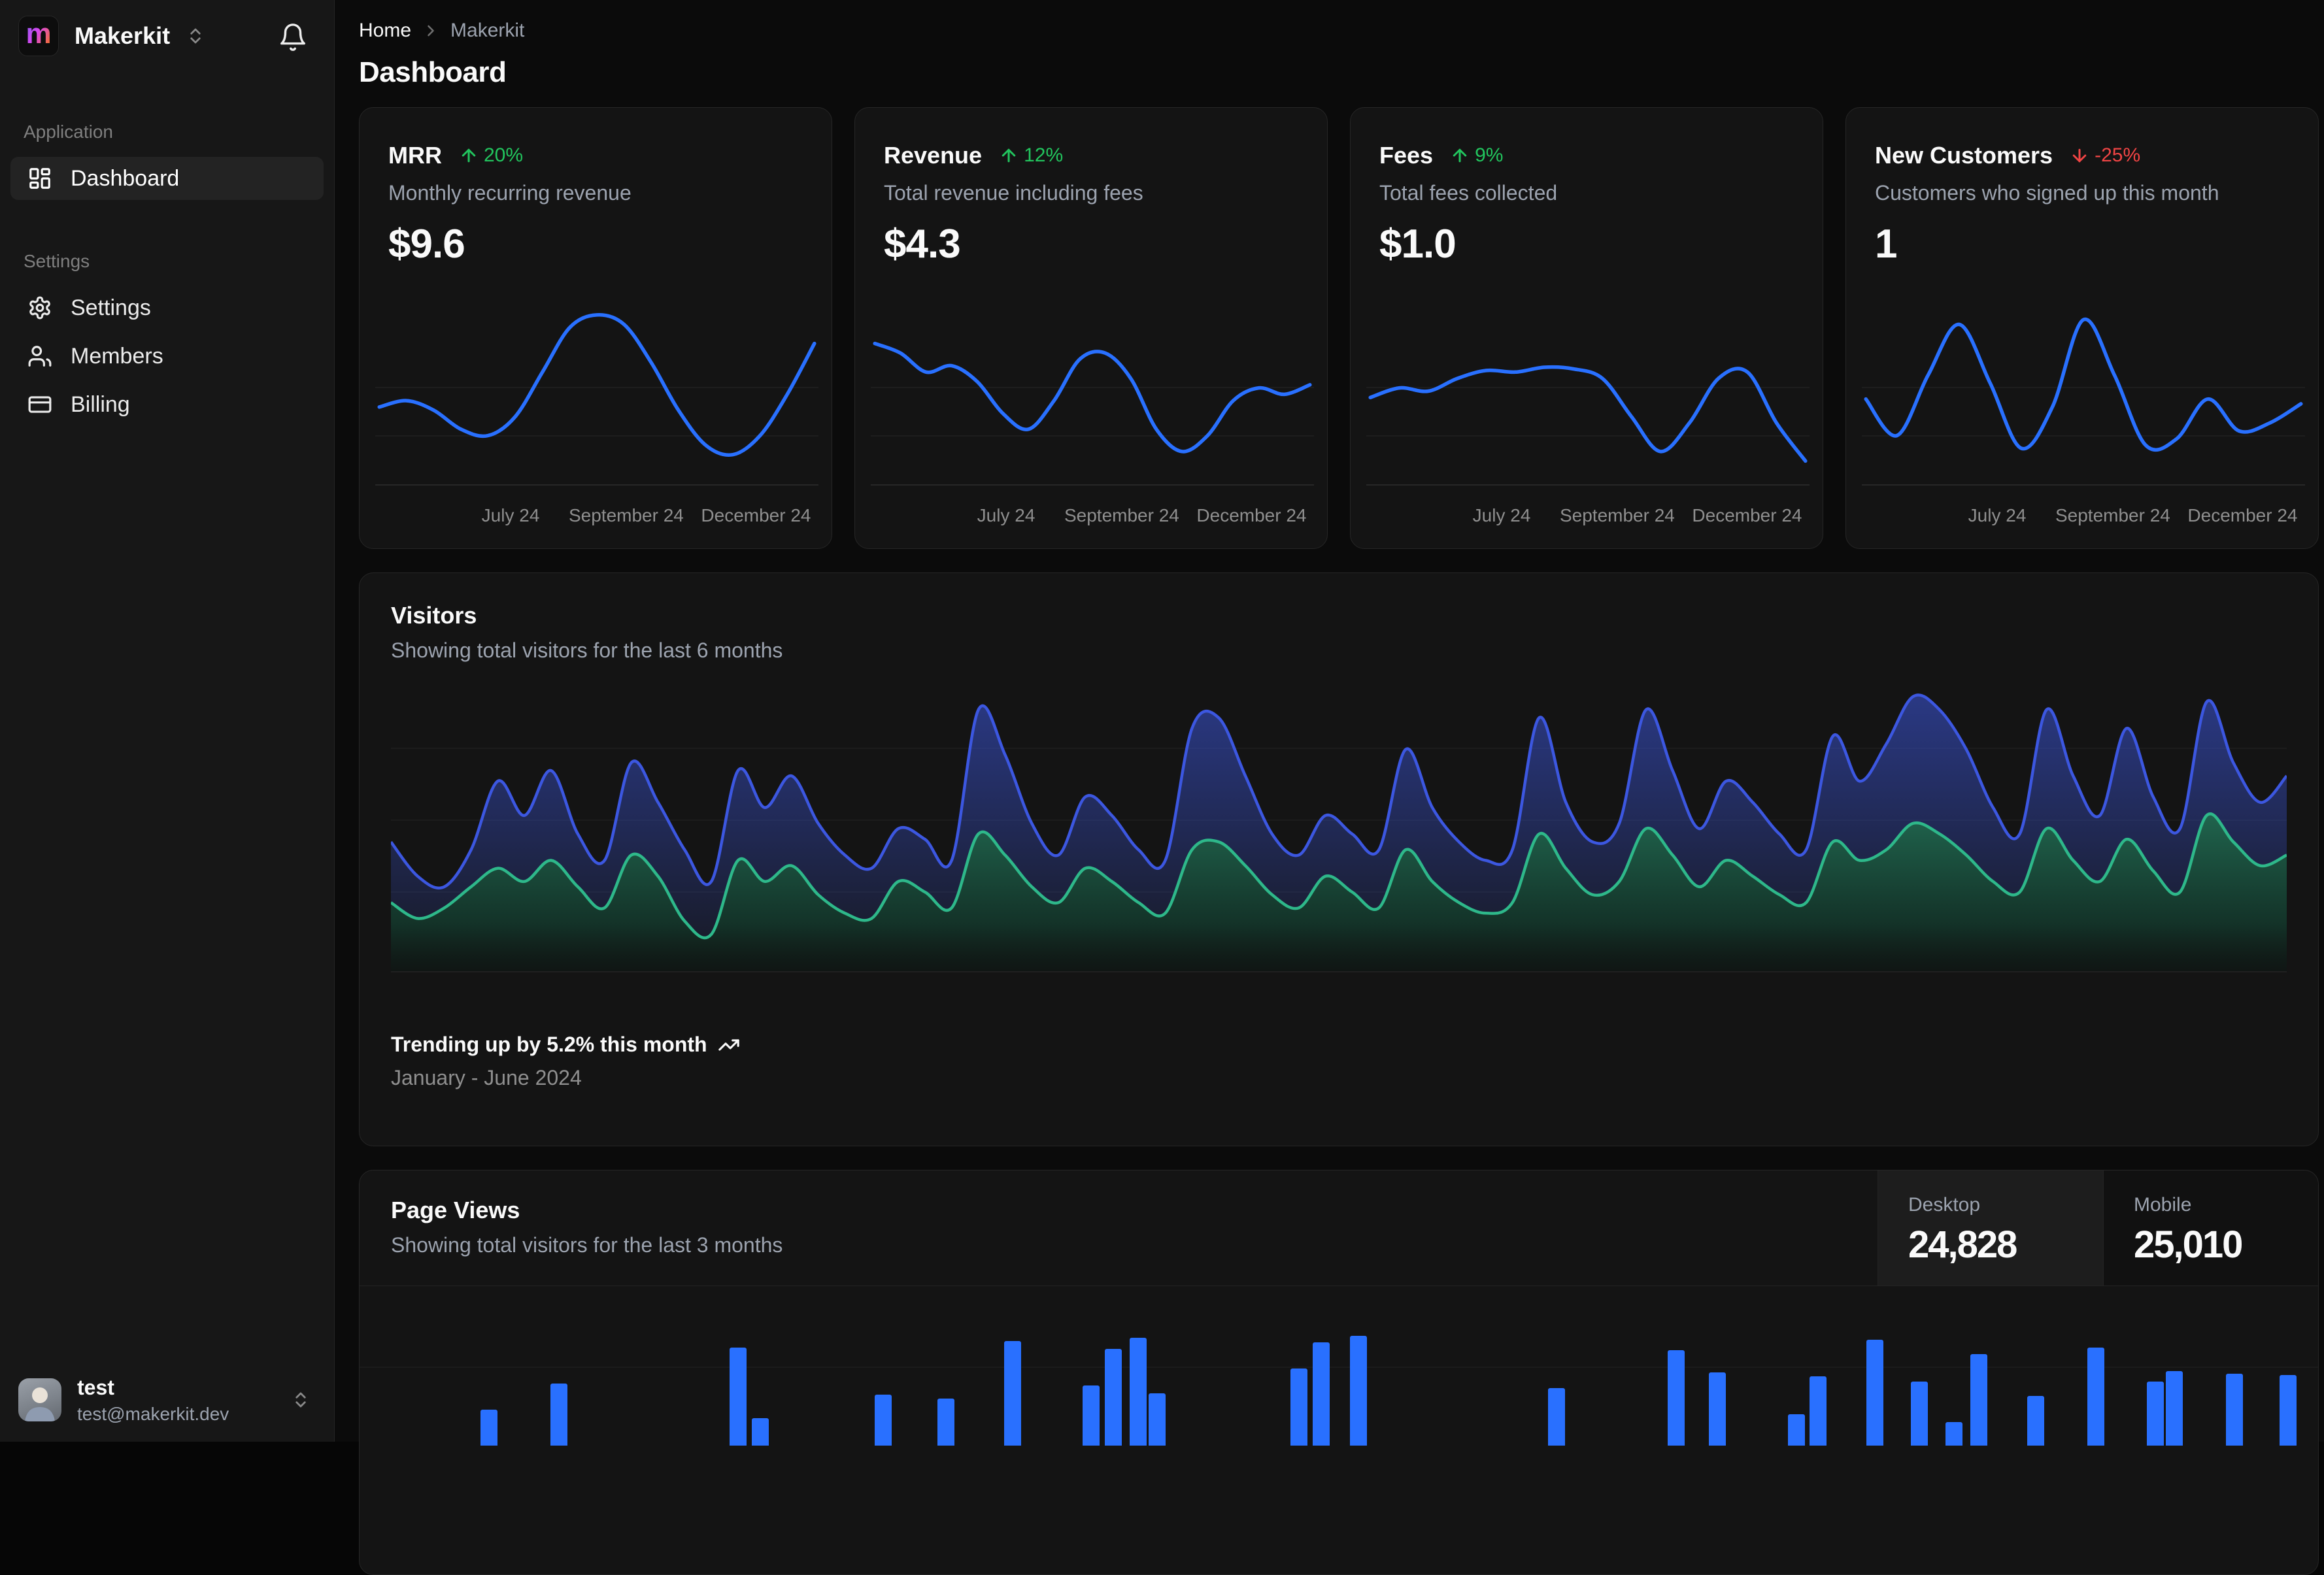 This screenshot has width=2324, height=1575. Describe the element at coordinates (510, 193) in the screenshot. I see `stat-description: Monthly recurring revenue` at that location.